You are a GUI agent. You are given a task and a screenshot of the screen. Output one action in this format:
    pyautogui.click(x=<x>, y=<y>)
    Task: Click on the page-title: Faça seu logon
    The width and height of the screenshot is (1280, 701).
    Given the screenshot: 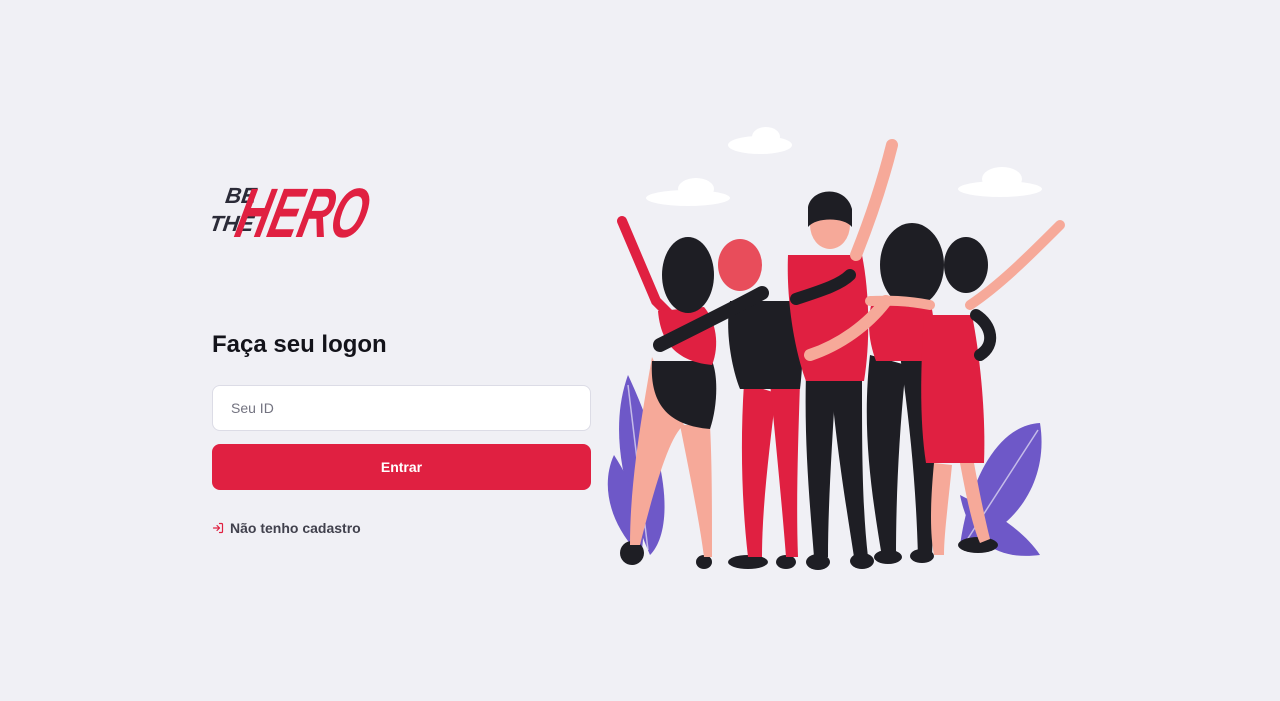 What is the action you would take?
    pyautogui.click(x=299, y=344)
    